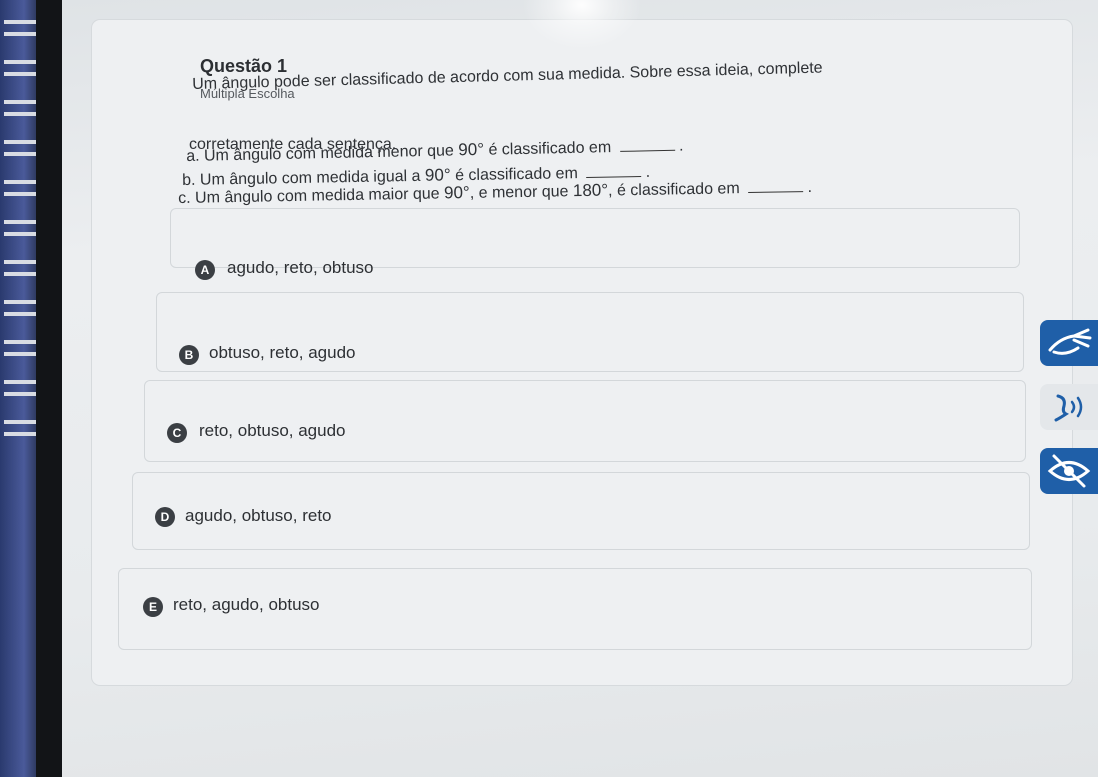 Image resolution: width=1098 pixels, height=777 pixels. Describe the element at coordinates (189, 355) in the screenshot. I see `option-b-letter: B` at that location.